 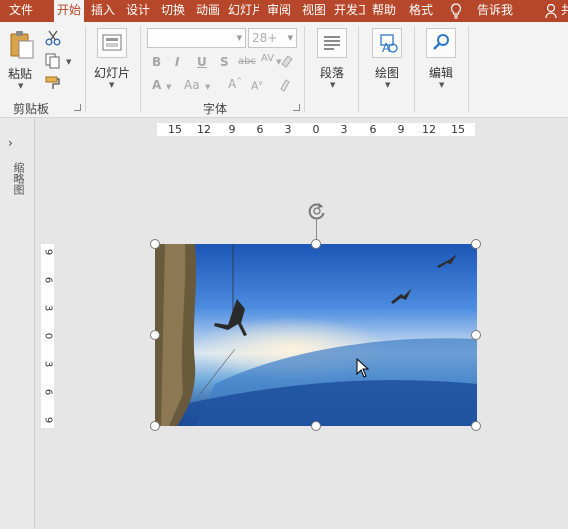 What do you see at coordinates (243, 11) in the screenshot?
I see `tab-slideshow: 幻灯片放映` at bounding box center [243, 11].